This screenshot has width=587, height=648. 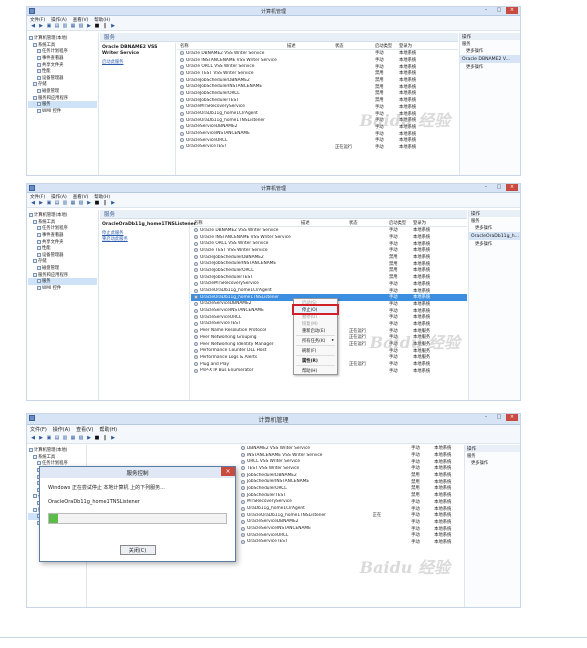 I want to click on table-row: JobSchedulerDBNAME2 禁用 本地系统, so click(x=350, y=475).